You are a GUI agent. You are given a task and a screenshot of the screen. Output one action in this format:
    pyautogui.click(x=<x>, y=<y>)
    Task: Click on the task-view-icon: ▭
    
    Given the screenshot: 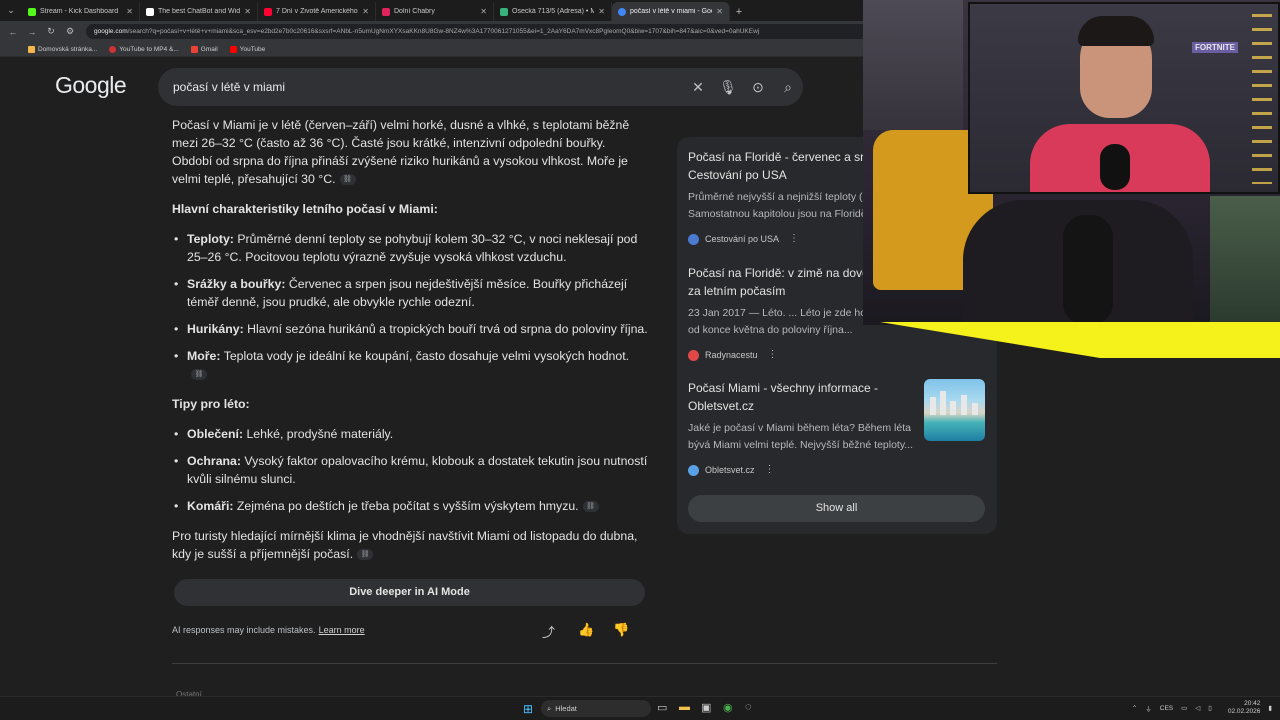 What is the action you would take?
    pyautogui.click(x=662, y=707)
    